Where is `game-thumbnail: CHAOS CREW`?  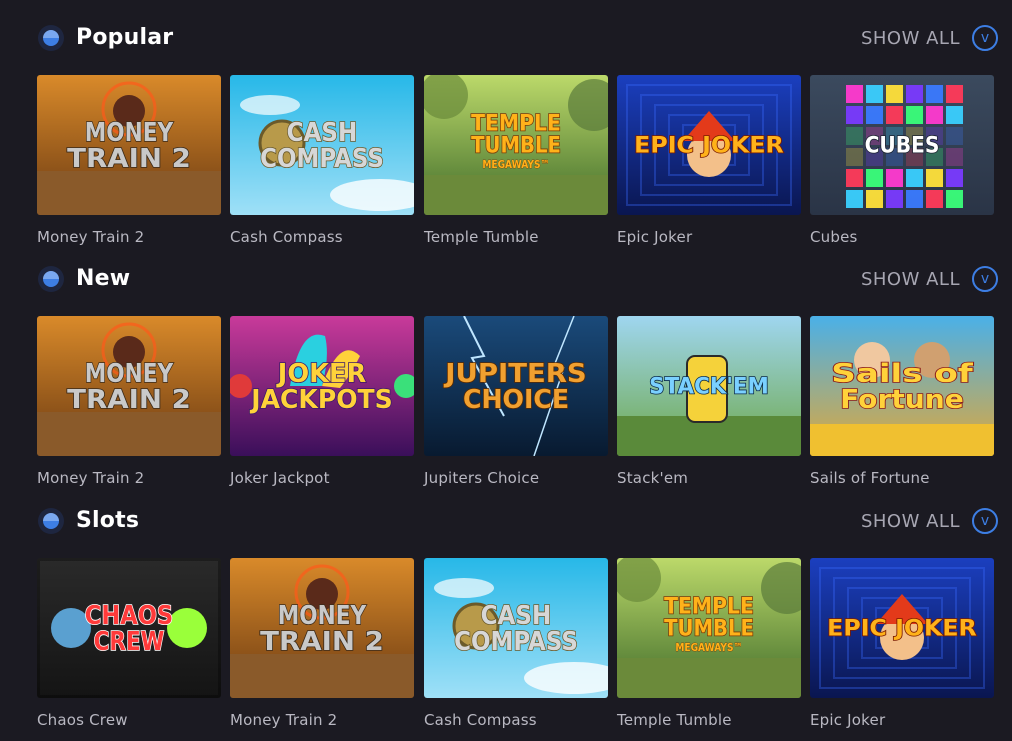 game-thumbnail: CHAOS CREW is located at coordinates (129, 628).